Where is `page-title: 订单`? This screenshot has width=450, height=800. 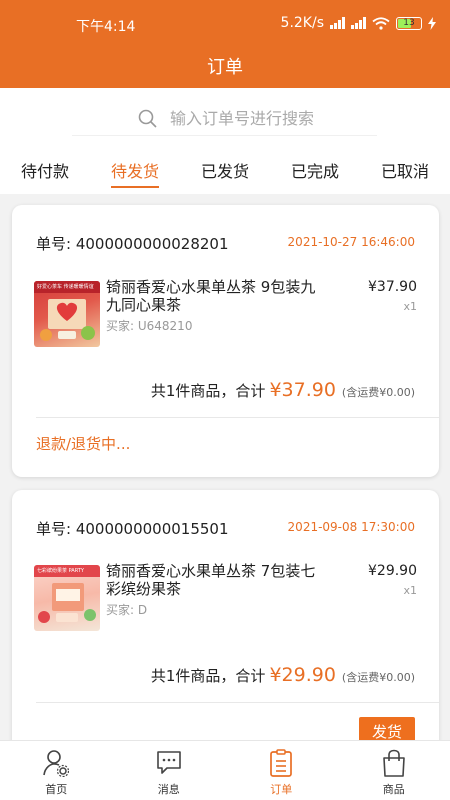
page-title: 订单 is located at coordinates (225, 67).